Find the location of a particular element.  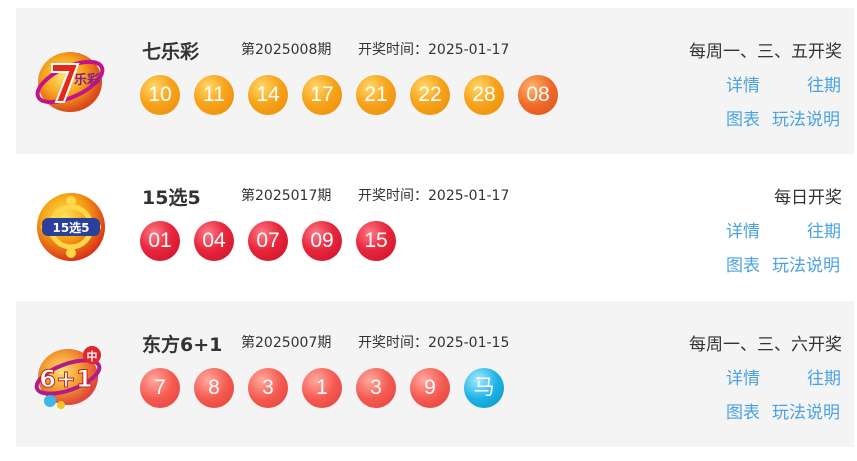

lottery-name: 东方6+1 is located at coordinates (182, 345).